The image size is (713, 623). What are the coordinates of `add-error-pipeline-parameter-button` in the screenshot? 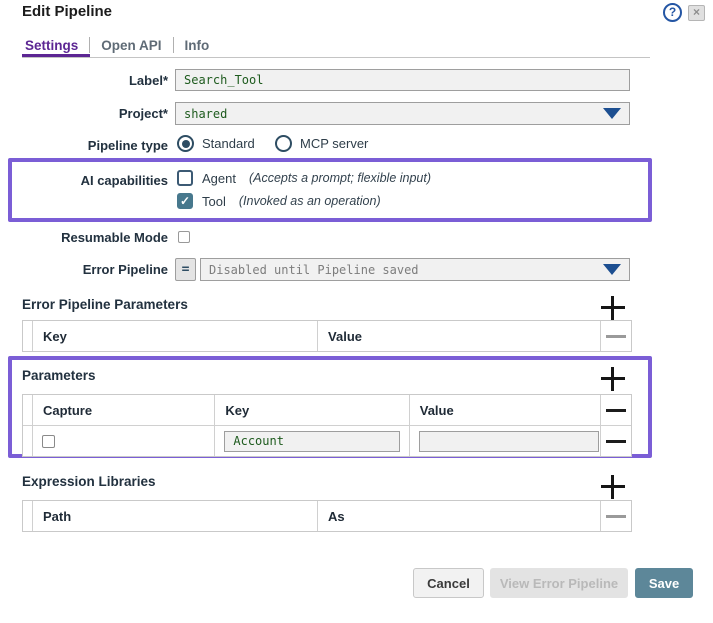 It's located at (613, 308).